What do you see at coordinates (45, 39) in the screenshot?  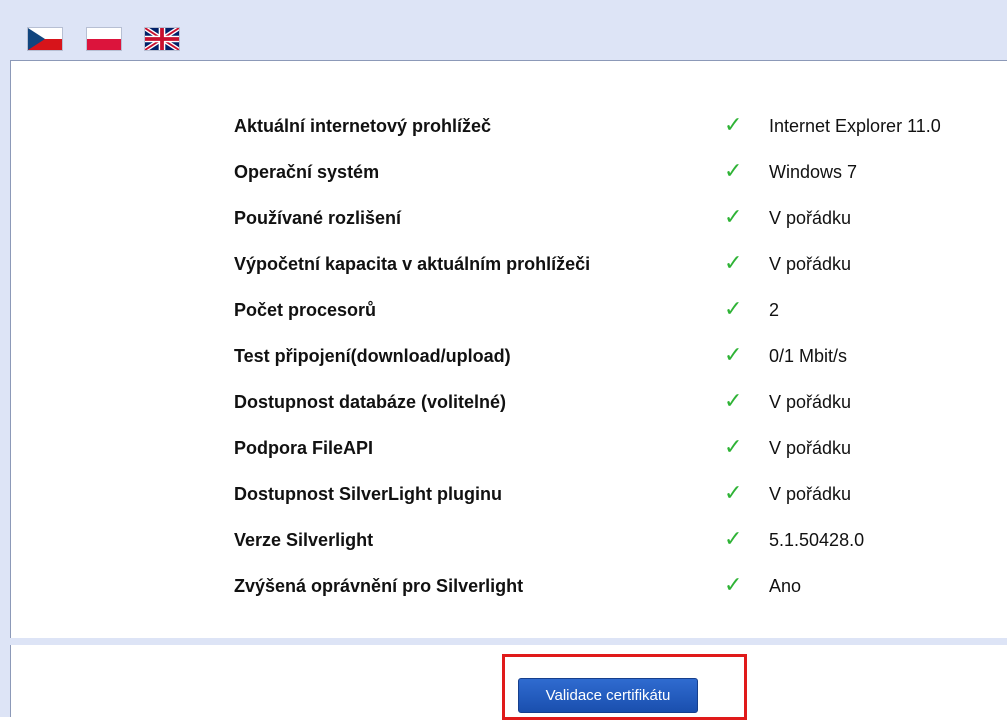 I see `czech-flag-icon` at bounding box center [45, 39].